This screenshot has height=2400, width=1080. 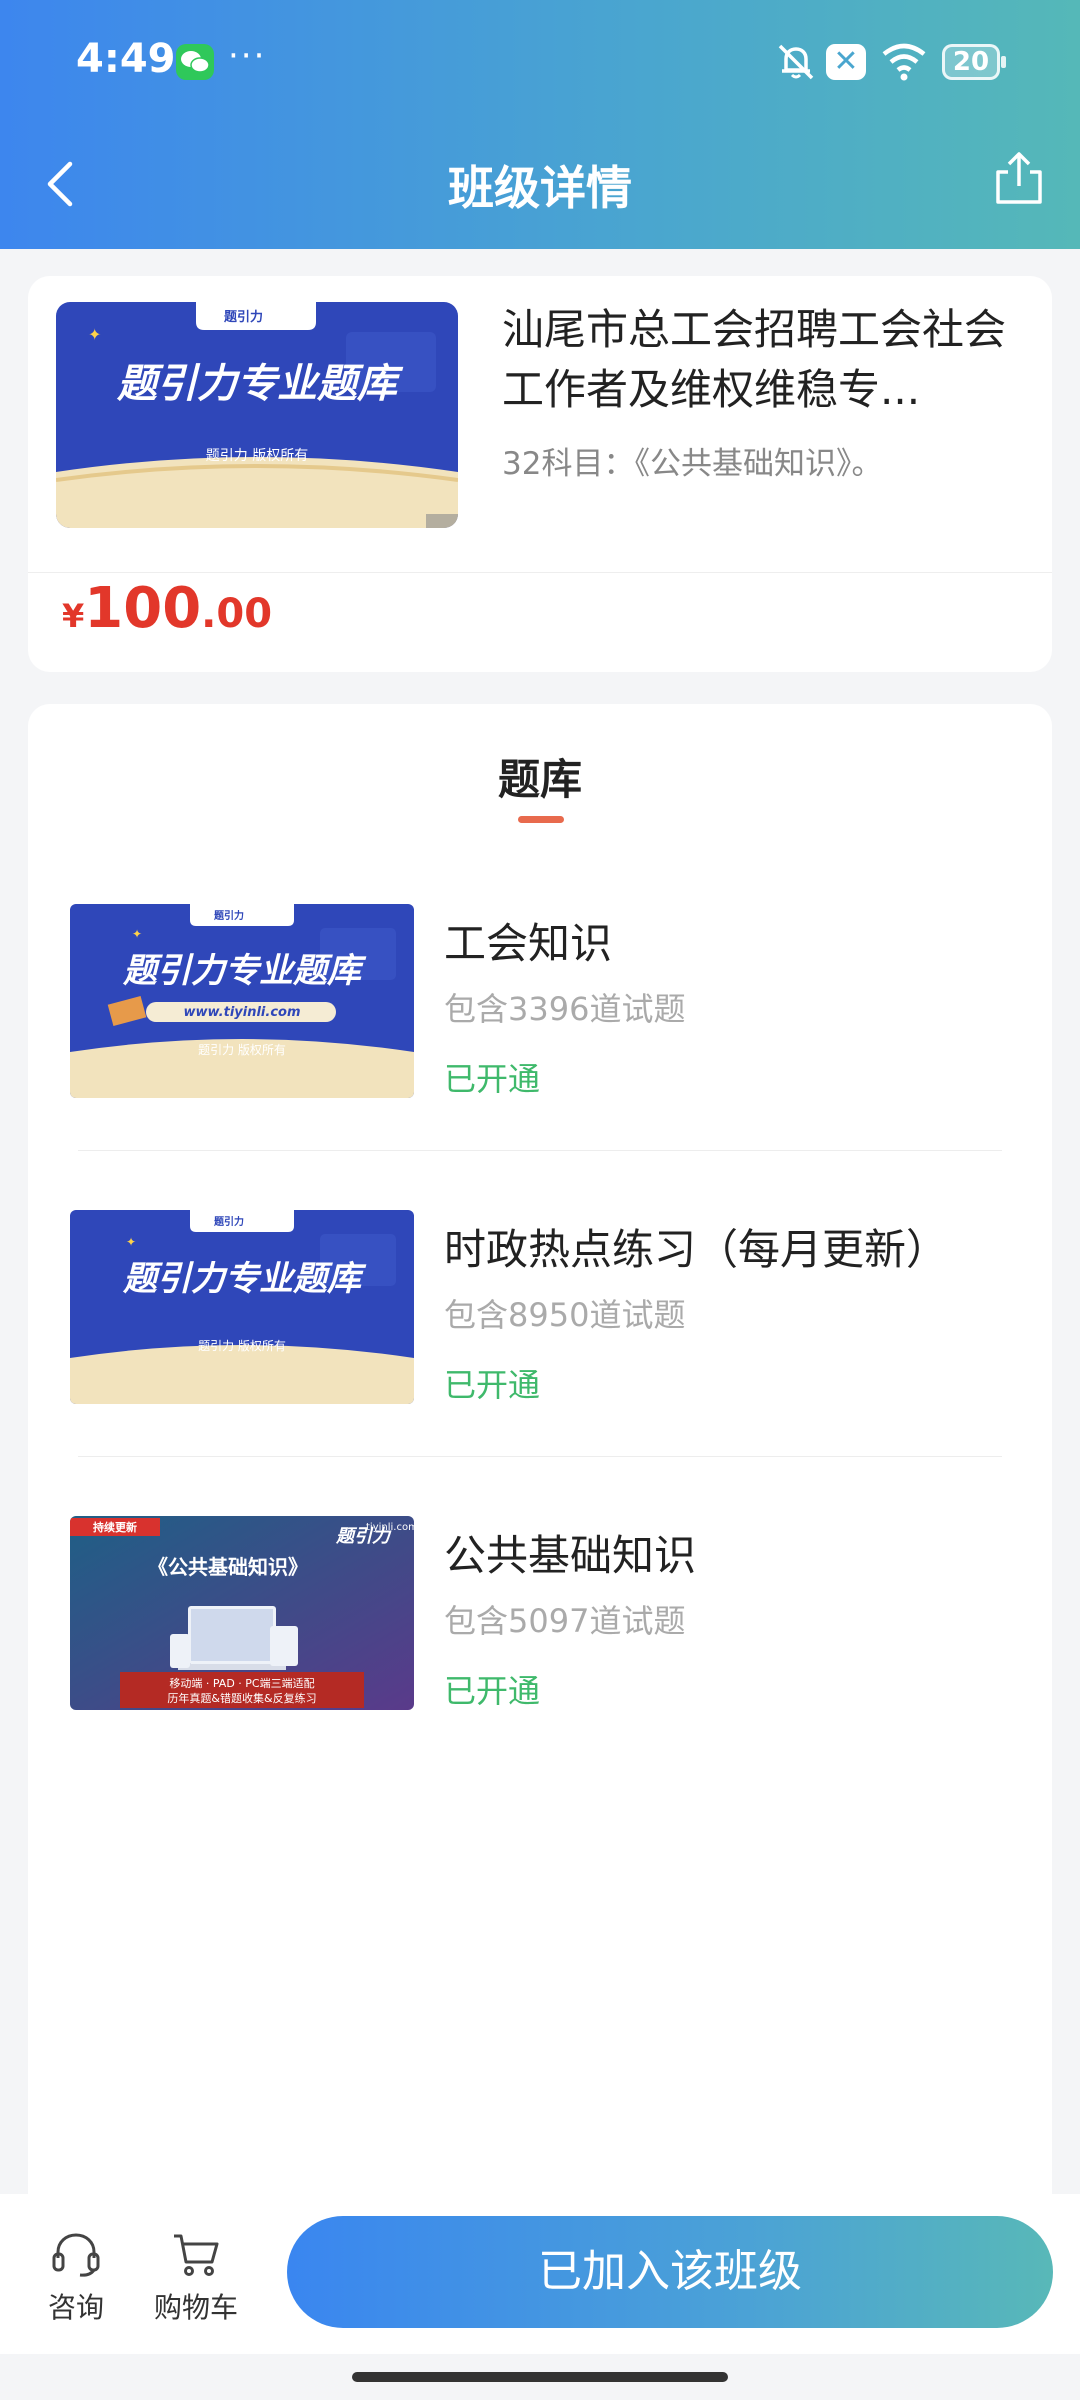 What do you see at coordinates (228, 1567) in the screenshot?
I see `svg-text: 《公共基础知识》` at bounding box center [228, 1567].